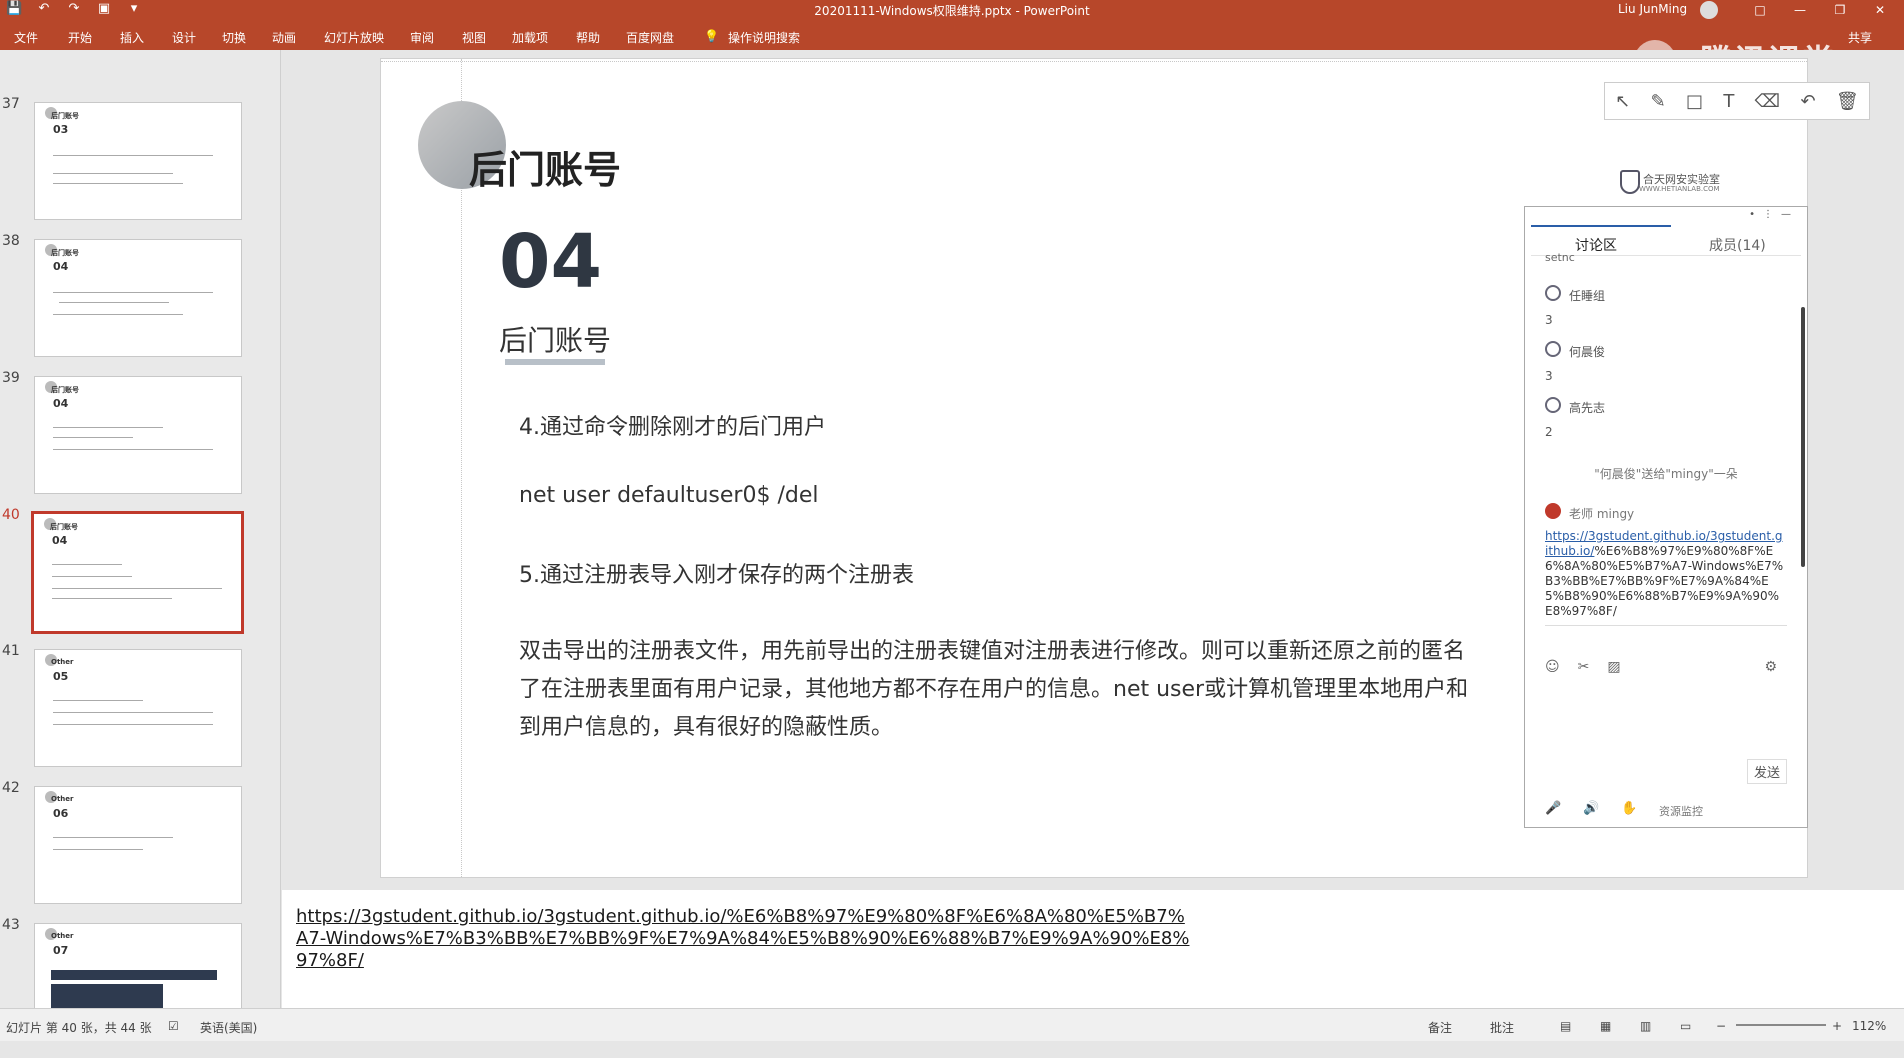  Describe the element at coordinates (545, 166) in the screenshot. I see `slide-heading: 后门账号` at that location.